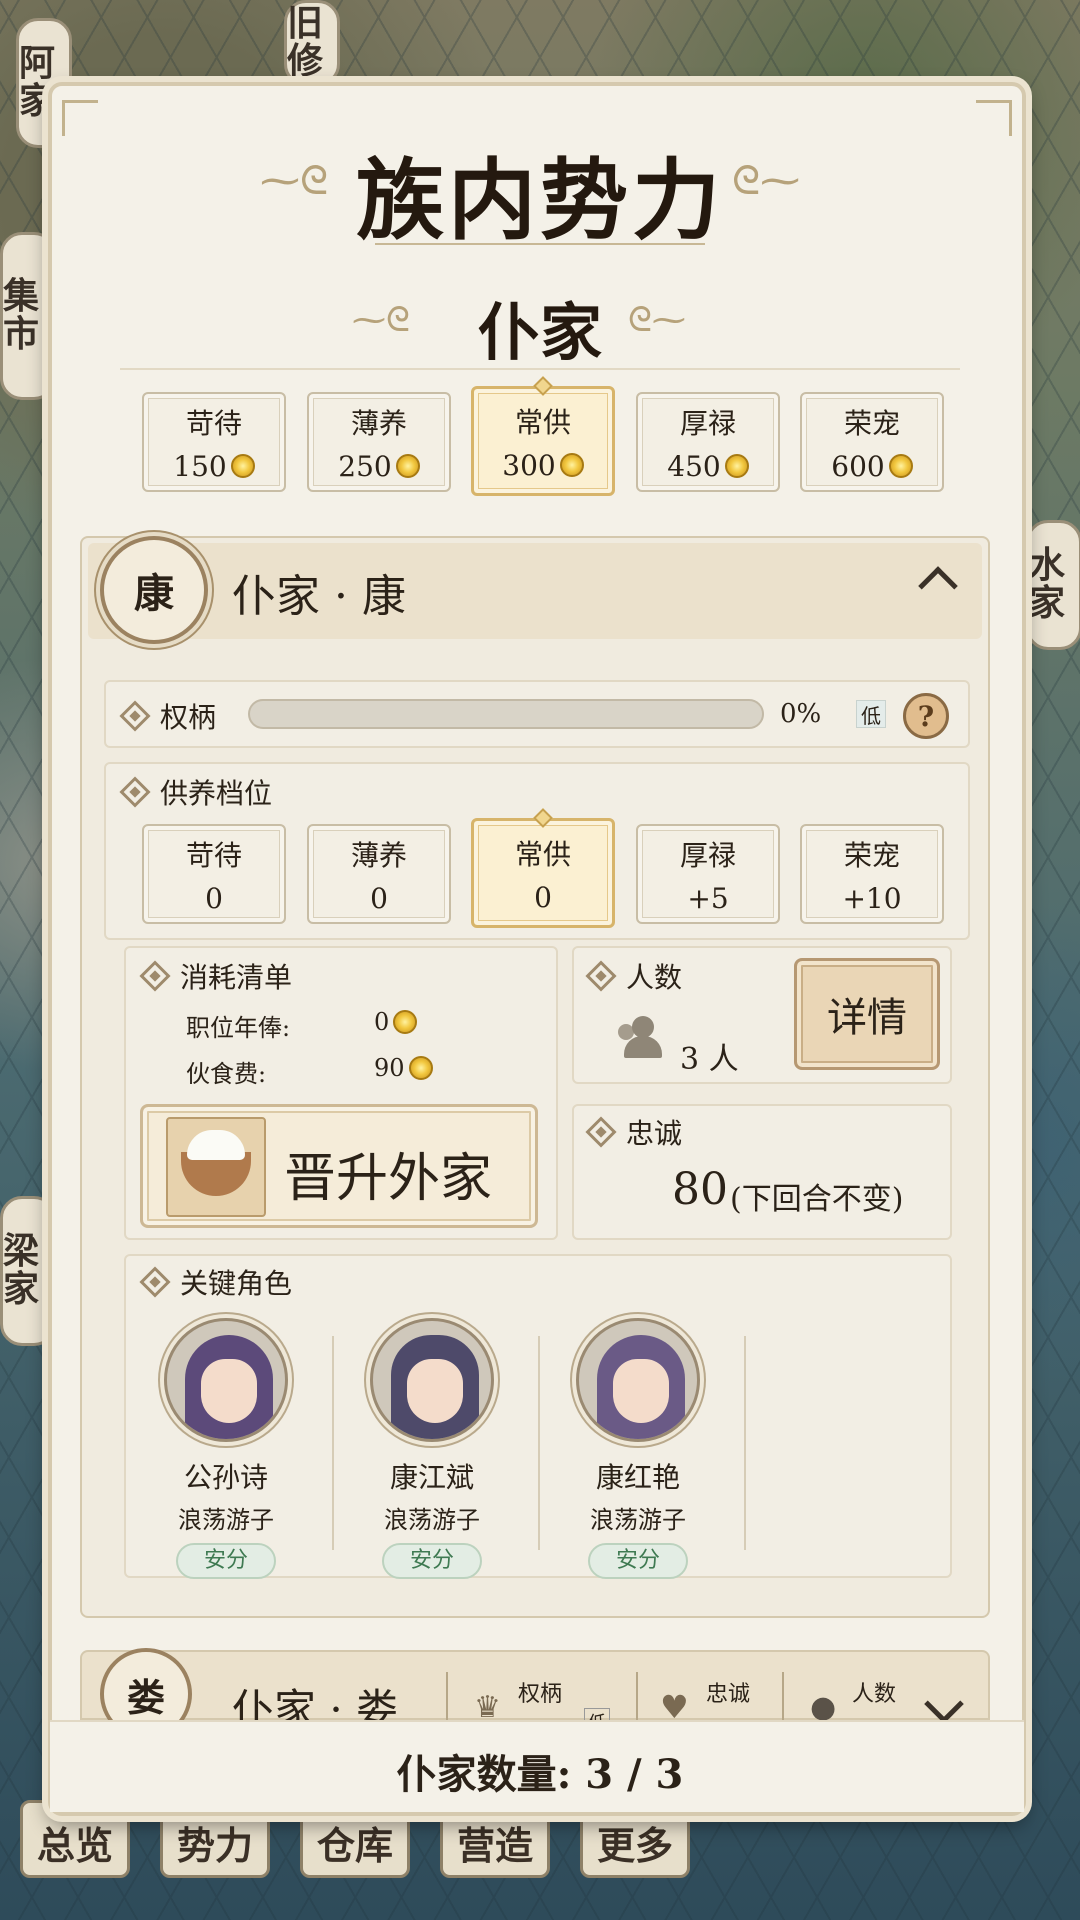 Image resolution: width=1080 pixels, height=1920 pixels. I want to click on family-count: 仆家数量: 3 / 3, so click(540, 1774).